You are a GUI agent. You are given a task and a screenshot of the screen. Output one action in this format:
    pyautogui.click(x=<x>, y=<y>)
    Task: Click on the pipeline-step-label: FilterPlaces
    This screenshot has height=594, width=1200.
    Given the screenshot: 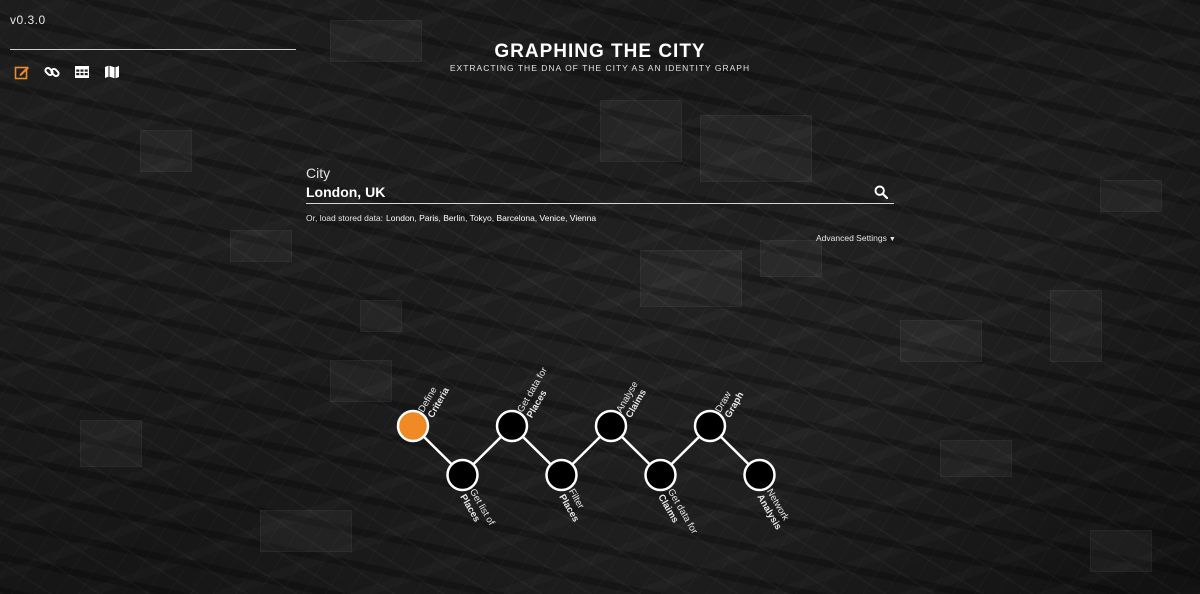 What is the action you would take?
    pyautogui.click(x=571, y=505)
    